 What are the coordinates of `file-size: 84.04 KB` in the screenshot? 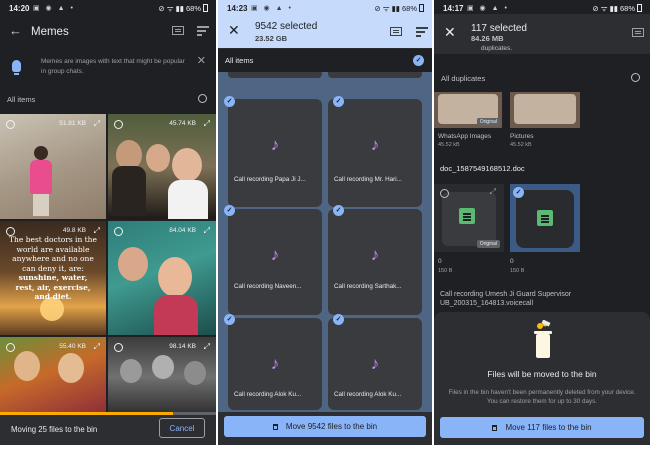 It's located at (182, 230).